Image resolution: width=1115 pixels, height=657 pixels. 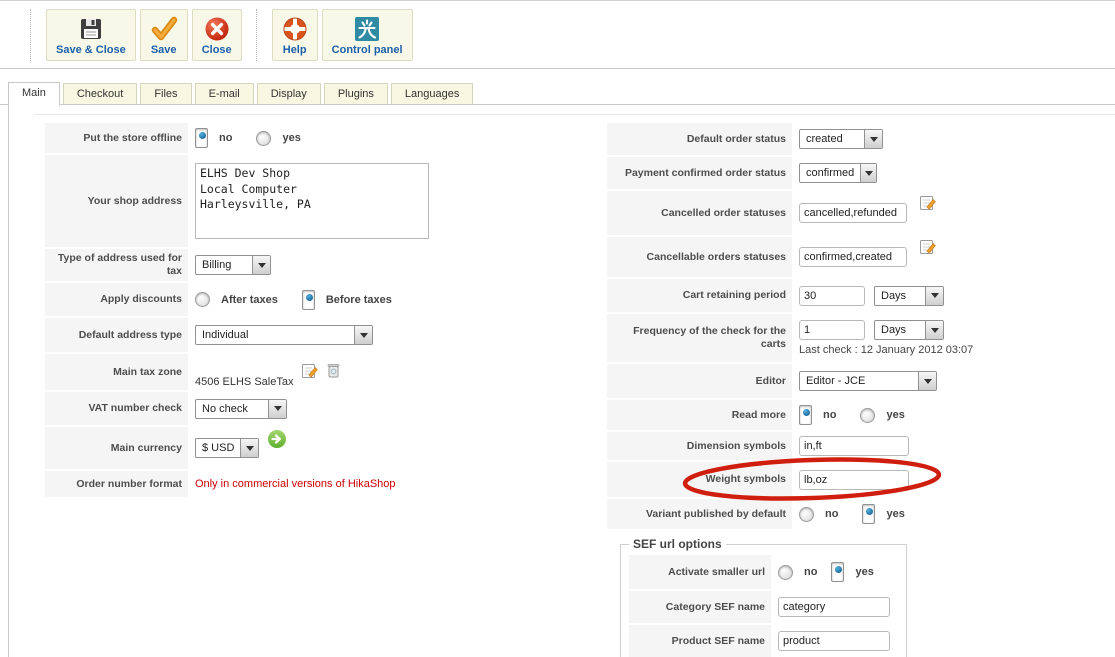 What do you see at coordinates (853, 213) in the screenshot?
I see `cancelled-statuses-input` at bounding box center [853, 213].